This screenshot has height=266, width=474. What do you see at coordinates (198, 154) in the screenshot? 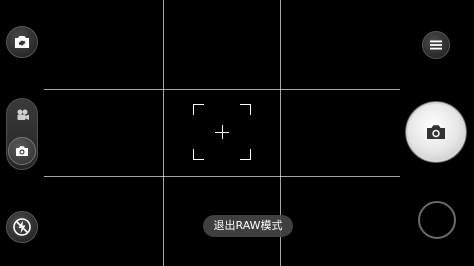
I see `focus-corner-bottom-left` at bounding box center [198, 154].